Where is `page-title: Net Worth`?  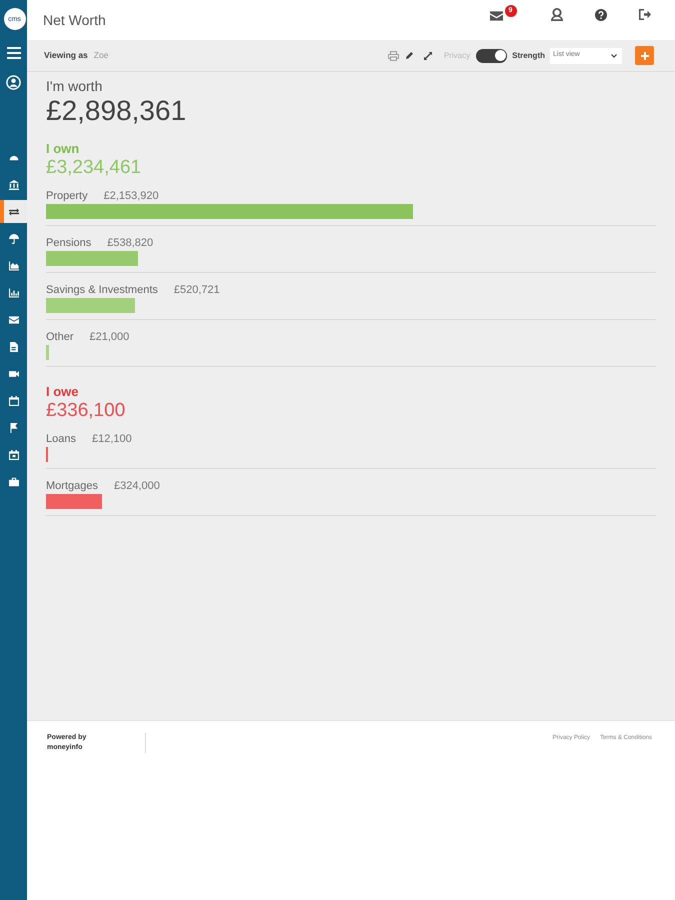 page-title: Net Worth is located at coordinates (74, 20).